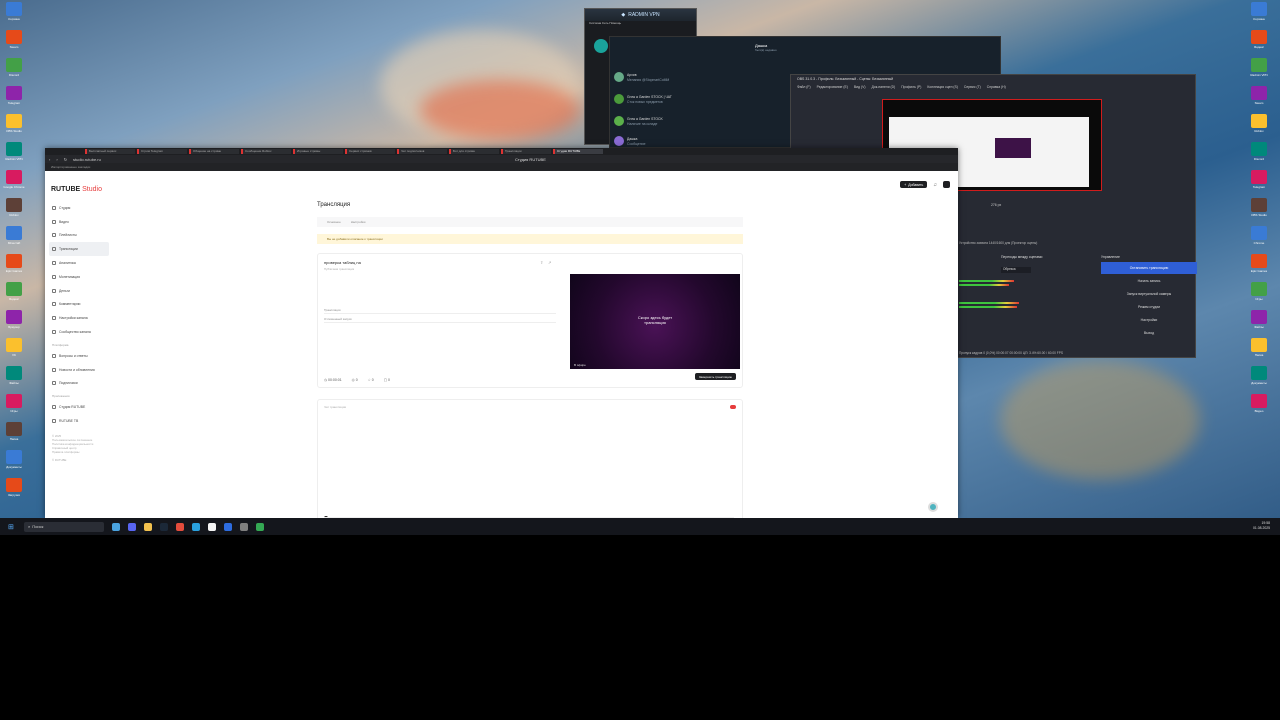 The height and width of the screenshot is (720, 1280). Describe the element at coordinates (860, 87) in the screenshot. I see `menu-item: Вид (V)` at that location.